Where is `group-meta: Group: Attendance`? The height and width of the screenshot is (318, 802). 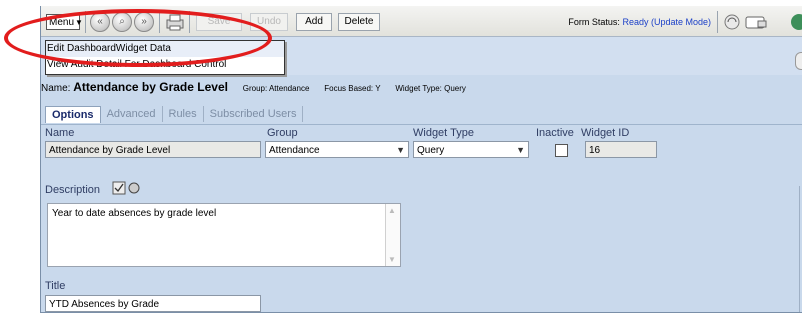
group-meta: Group: Attendance is located at coordinates (276, 88).